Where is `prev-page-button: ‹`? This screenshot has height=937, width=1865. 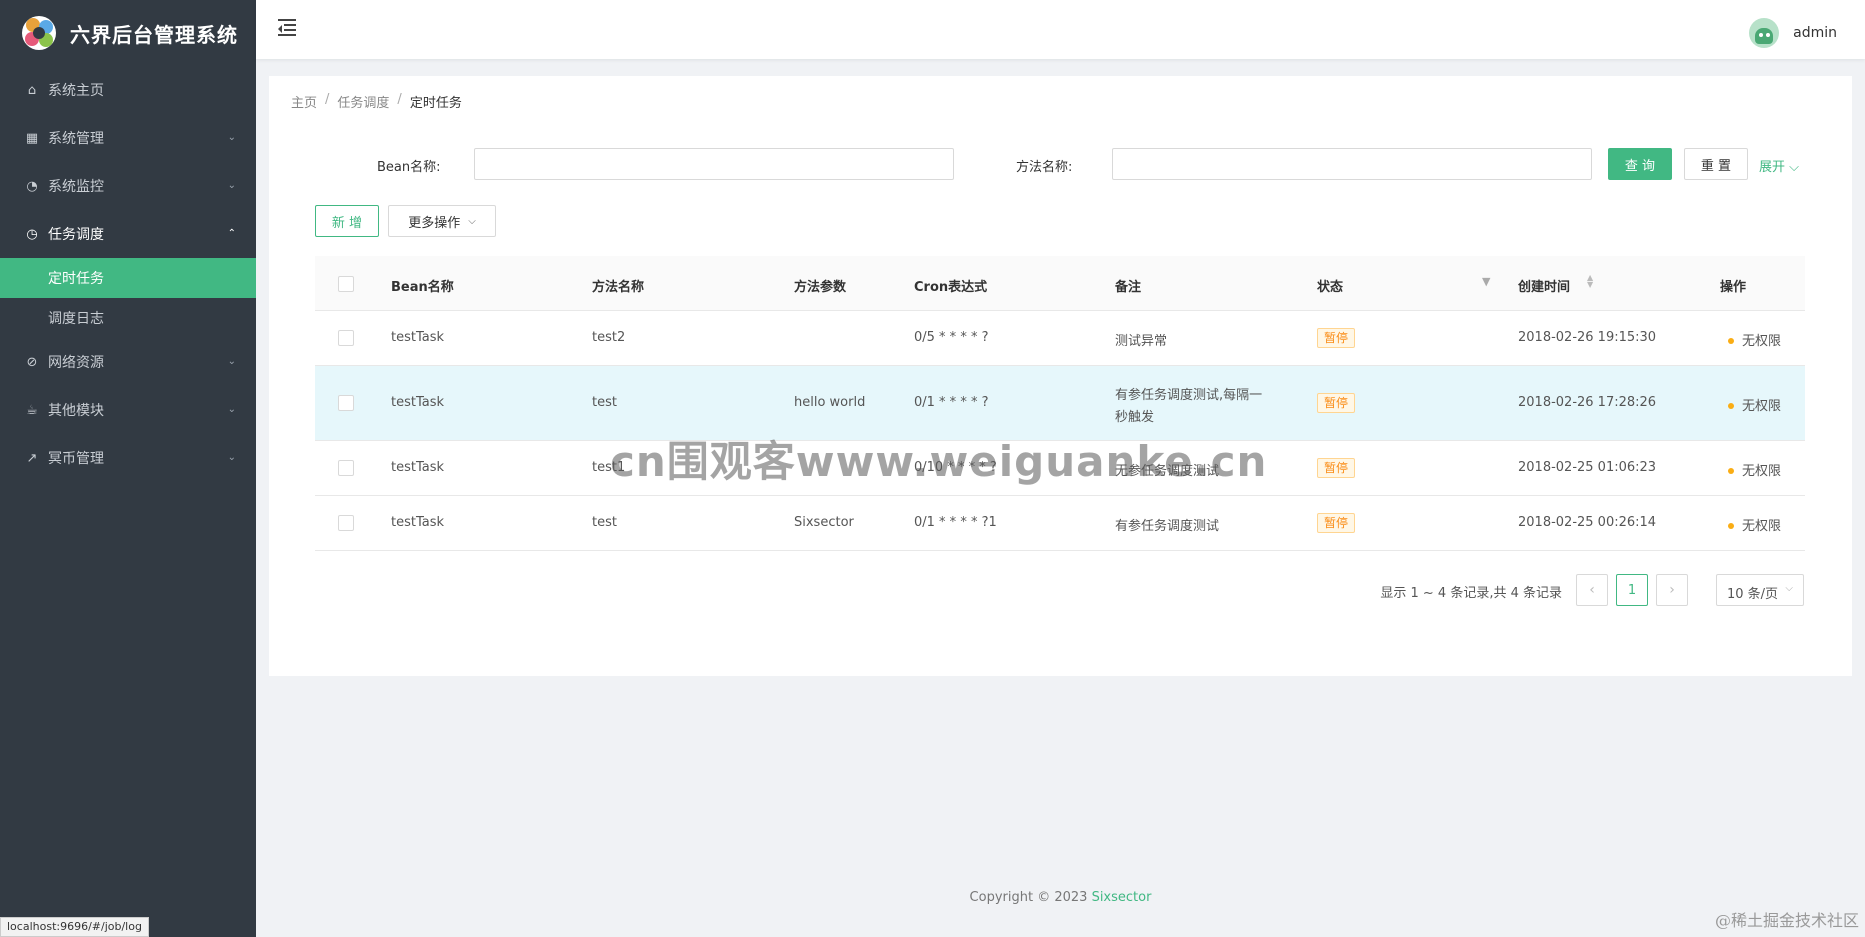 prev-page-button: ‹ is located at coordinates (1592, 590).